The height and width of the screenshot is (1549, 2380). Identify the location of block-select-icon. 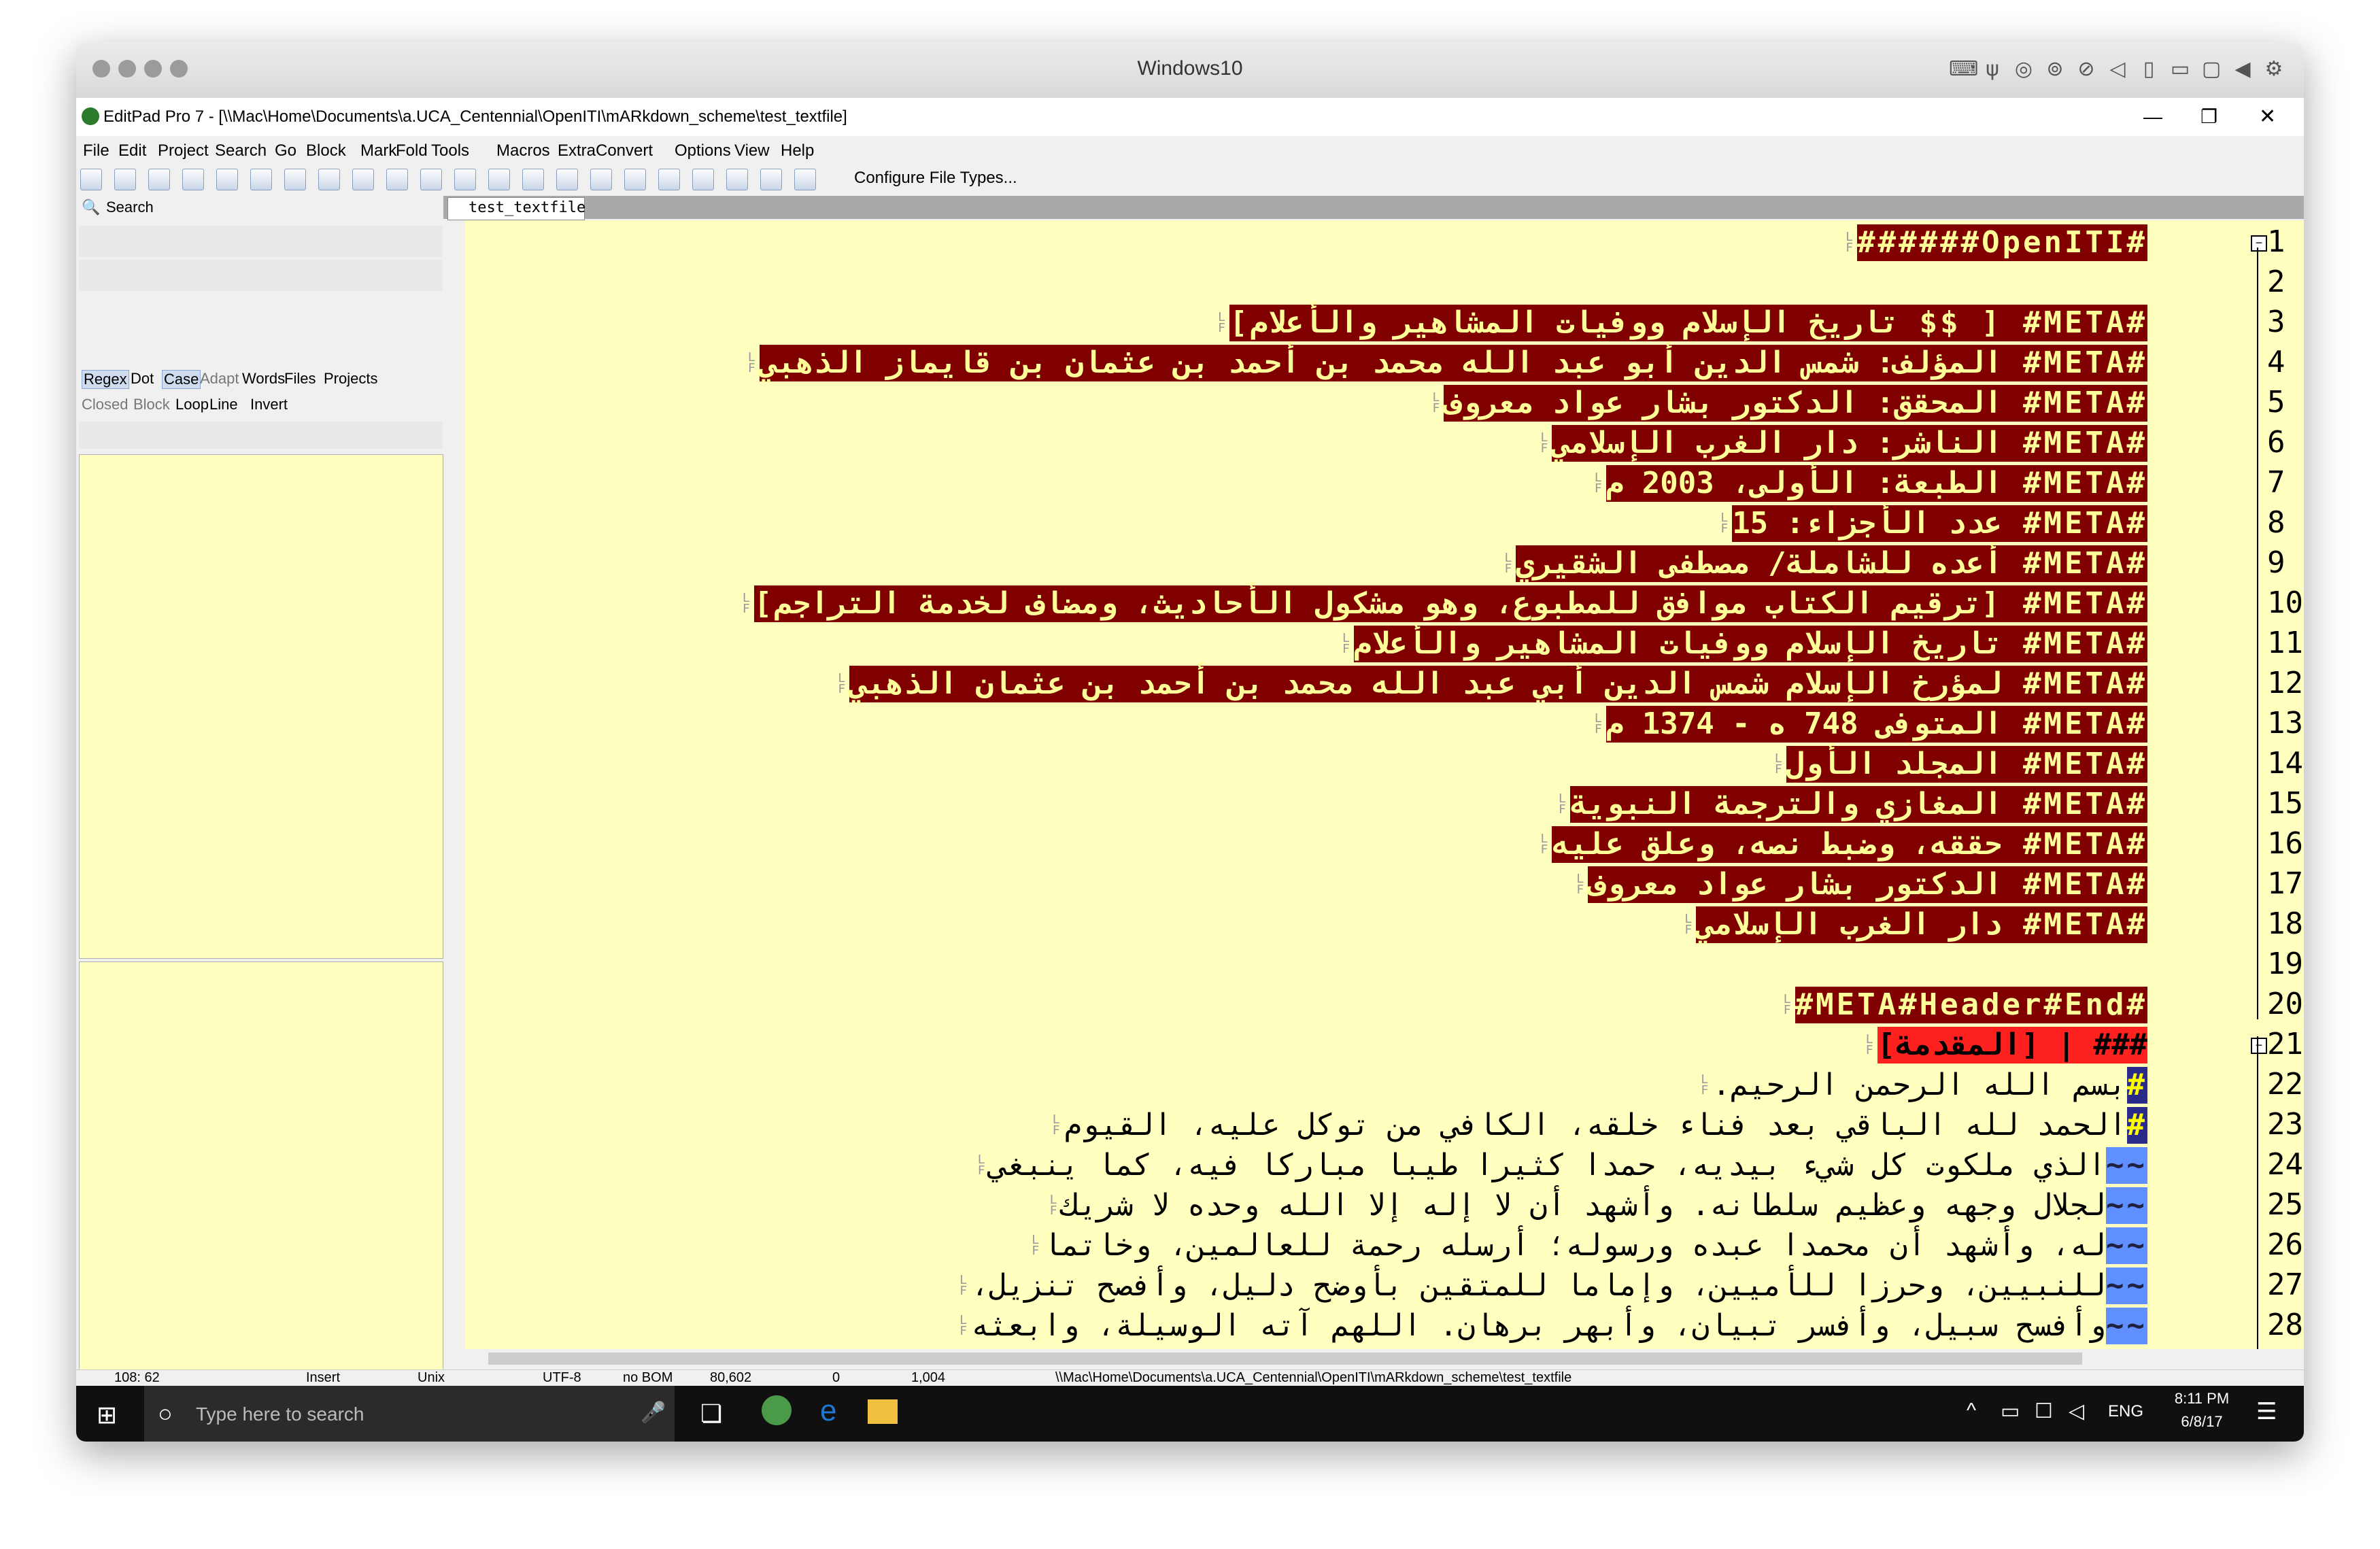
(533, 180).